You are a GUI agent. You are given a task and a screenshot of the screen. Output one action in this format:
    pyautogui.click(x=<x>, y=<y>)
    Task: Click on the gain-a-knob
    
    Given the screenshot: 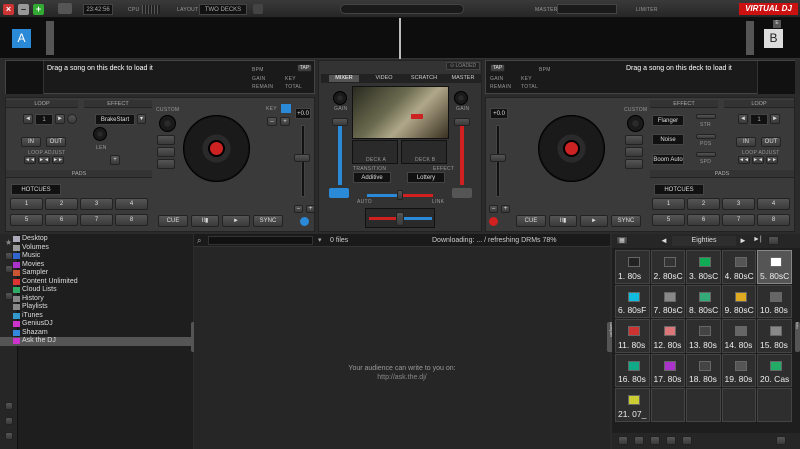 What is the action you would take?
    pyautogui.click(x=340, y=98)
    